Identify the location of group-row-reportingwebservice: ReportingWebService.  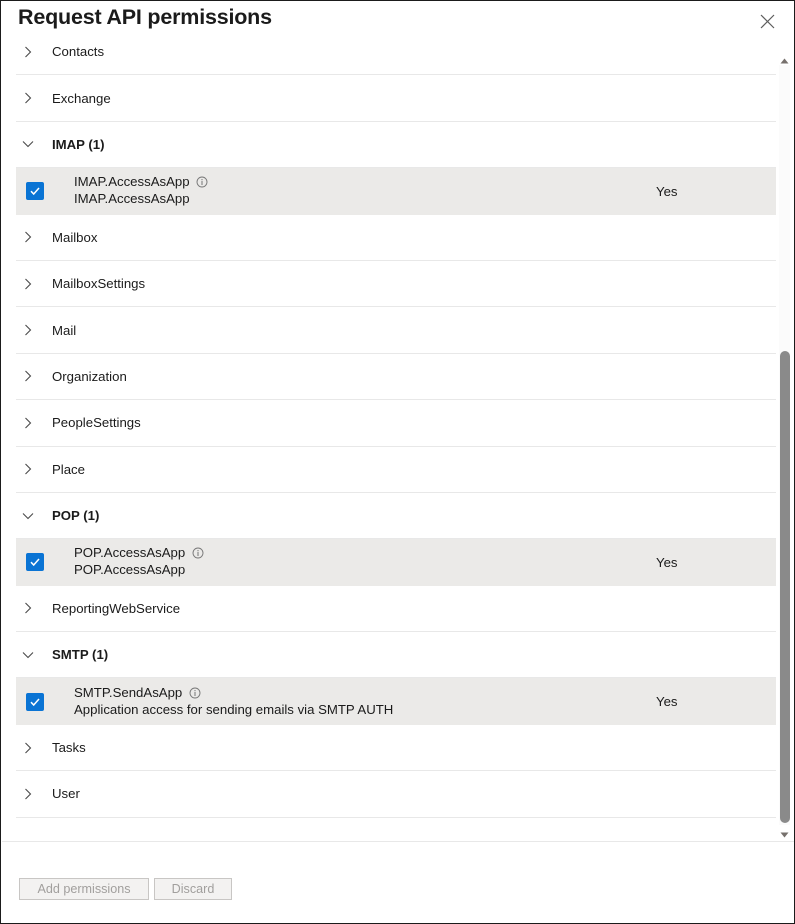
(396, 609).